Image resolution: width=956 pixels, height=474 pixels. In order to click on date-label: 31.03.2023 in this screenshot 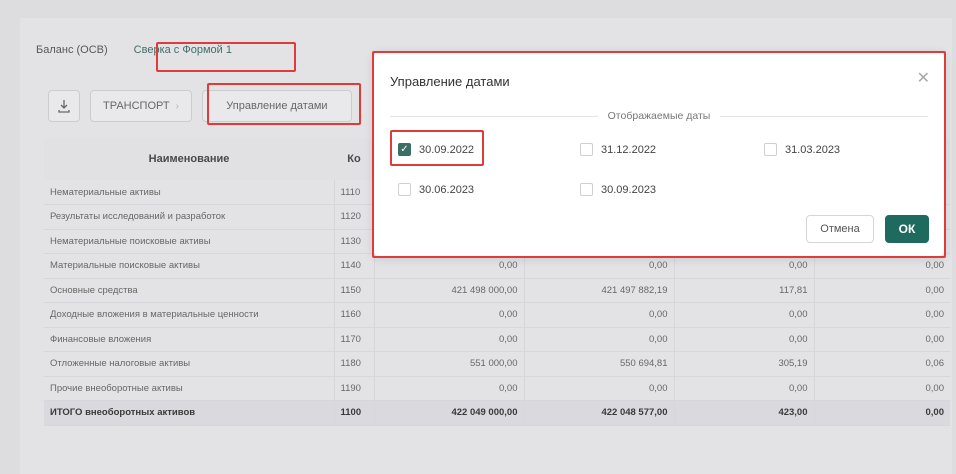, I will do `click(813, 149)`.